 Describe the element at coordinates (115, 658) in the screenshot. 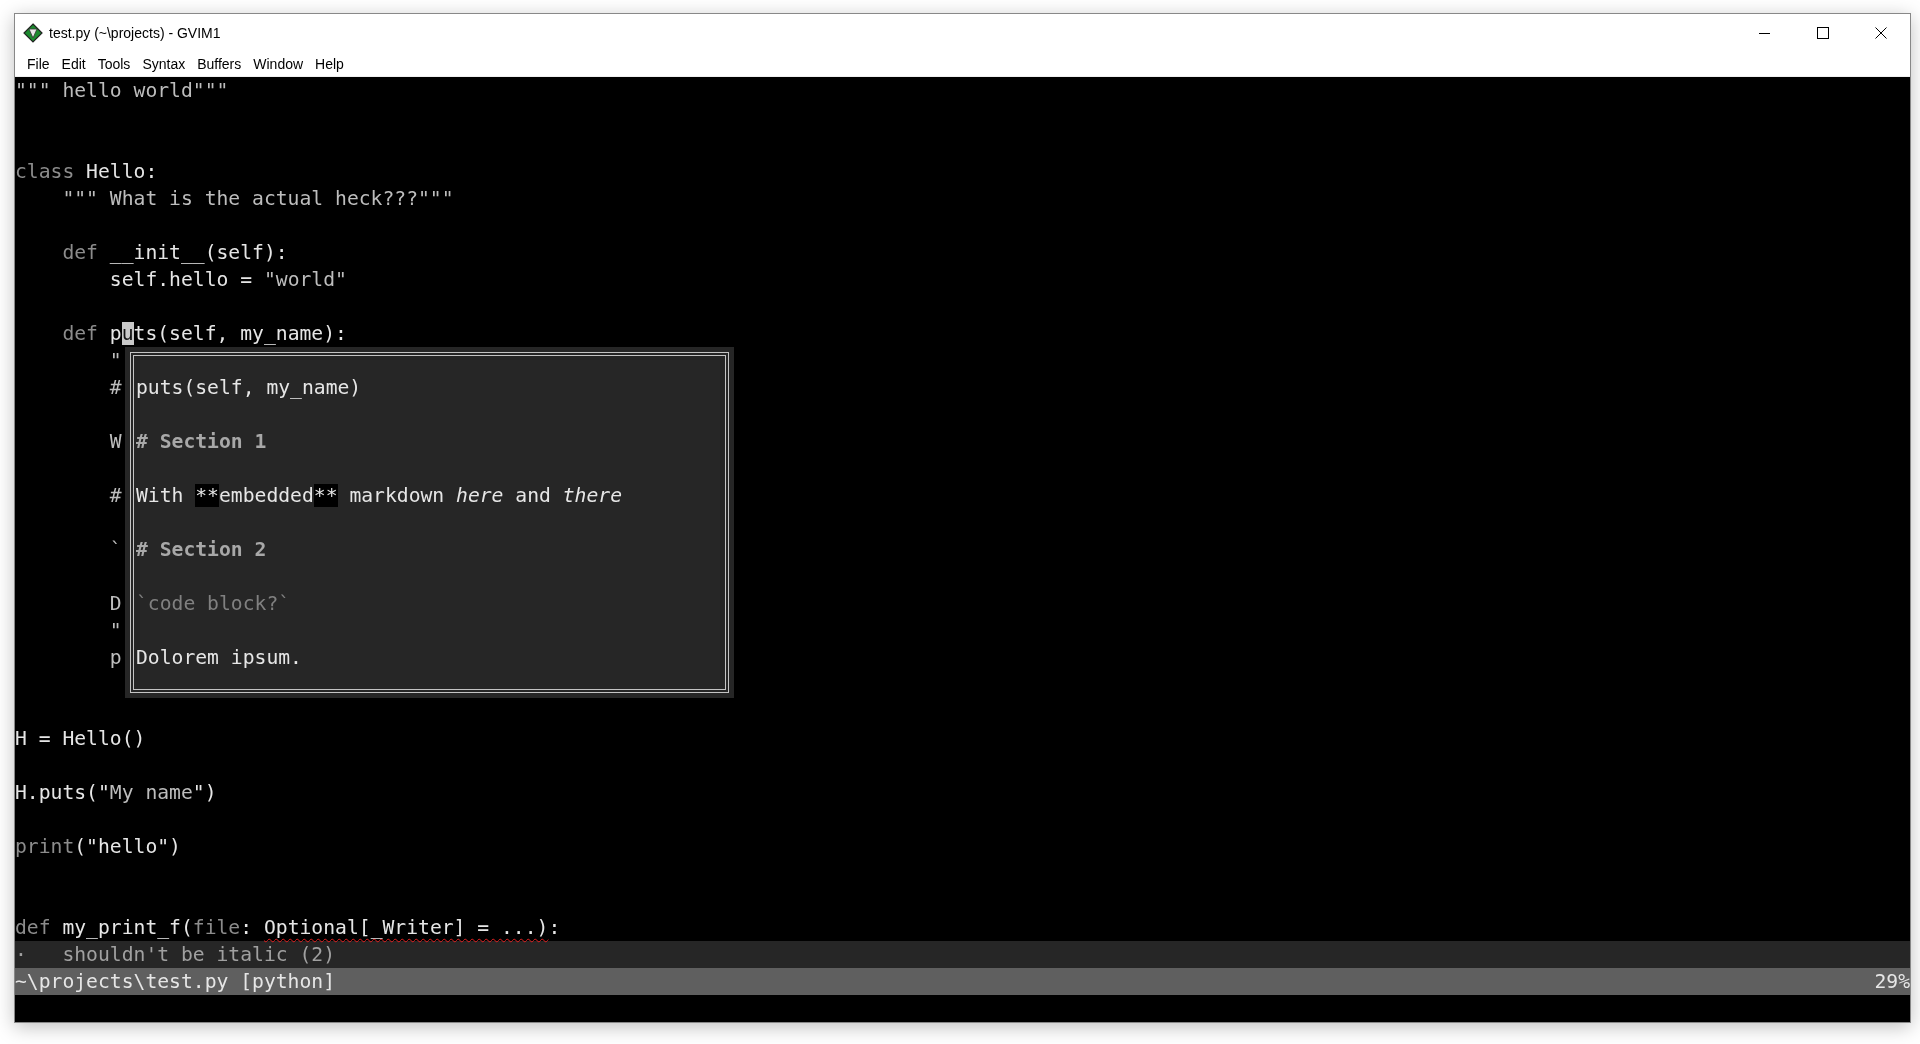

I see `code-line: p` at that location.